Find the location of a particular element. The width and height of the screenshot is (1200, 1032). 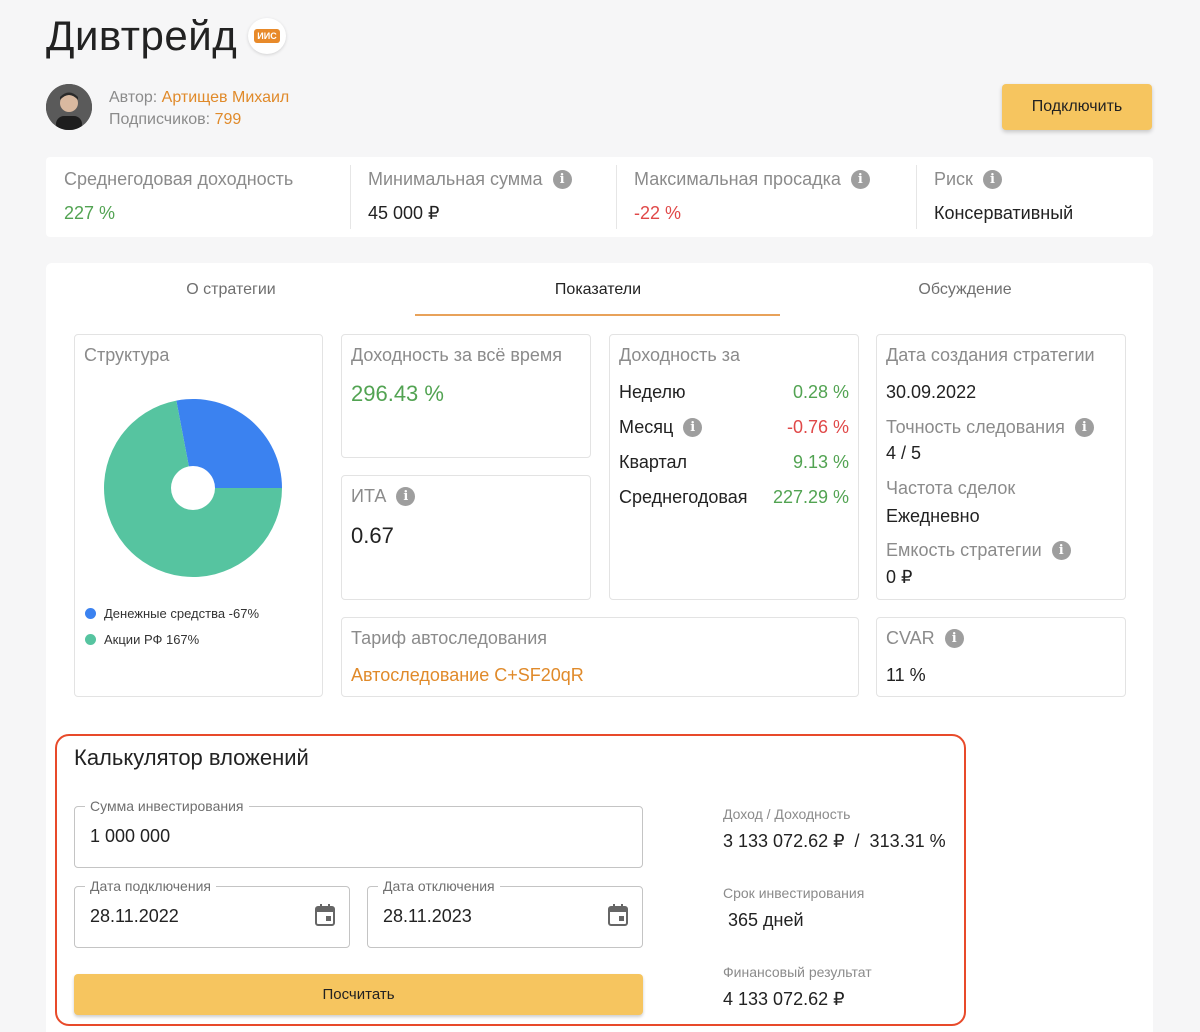

end-date-field: Дата отключения 28.11.2023 is located at coordinates (505, 913).